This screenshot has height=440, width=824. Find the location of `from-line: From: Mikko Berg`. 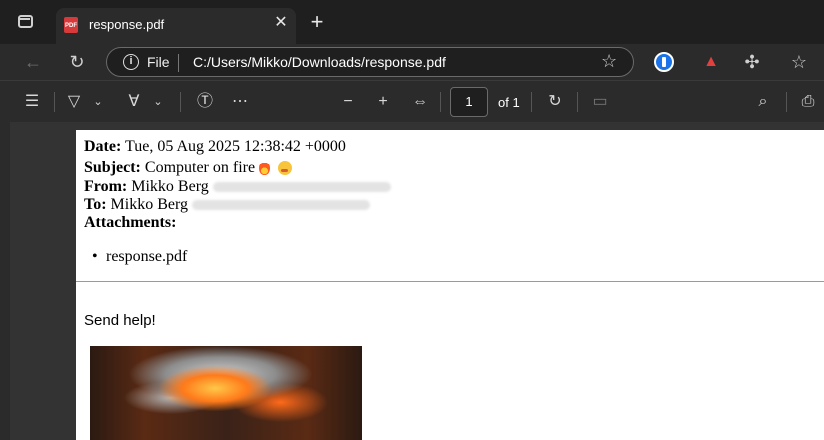

from-line: From: Mikko Berg is located at coordinates (237, 187).